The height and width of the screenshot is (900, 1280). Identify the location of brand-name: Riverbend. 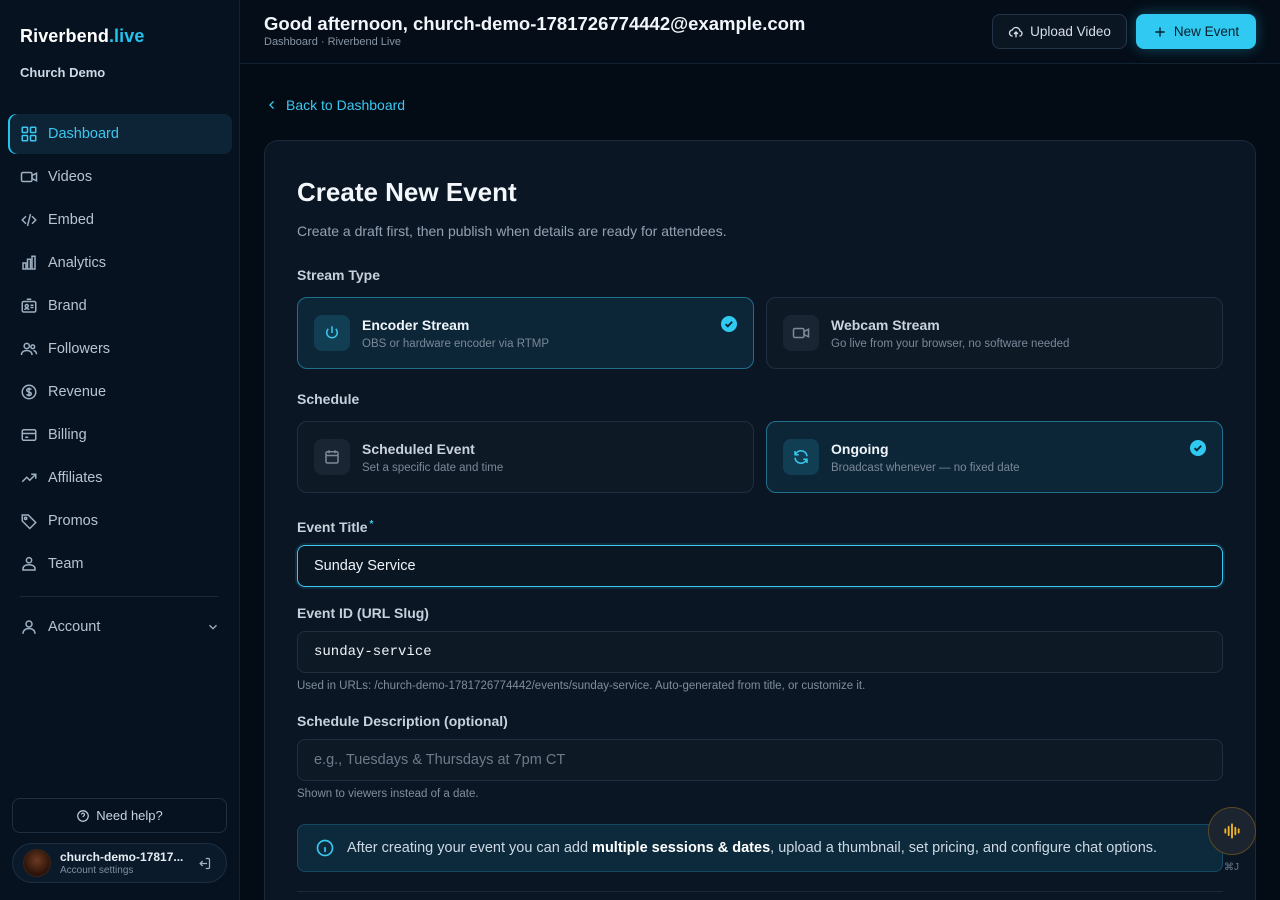
(64, 36).